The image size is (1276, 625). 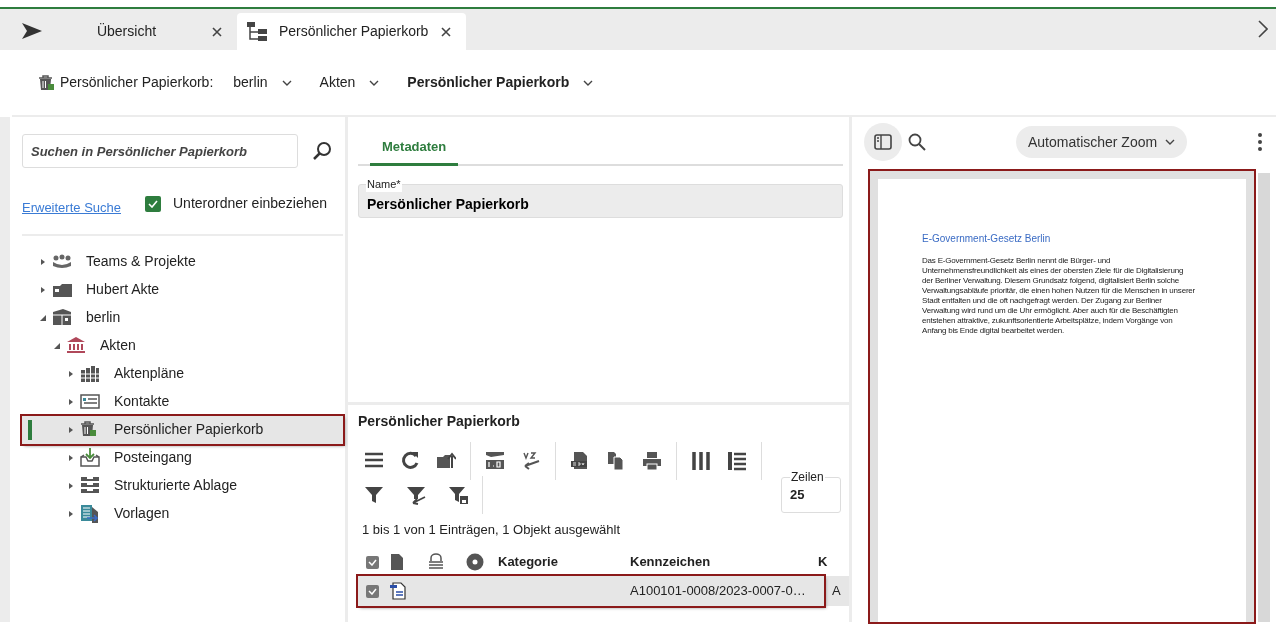 I want to click on breadcrumb-item: Persönlicher Papierkorb, so click(x=500, y=82).